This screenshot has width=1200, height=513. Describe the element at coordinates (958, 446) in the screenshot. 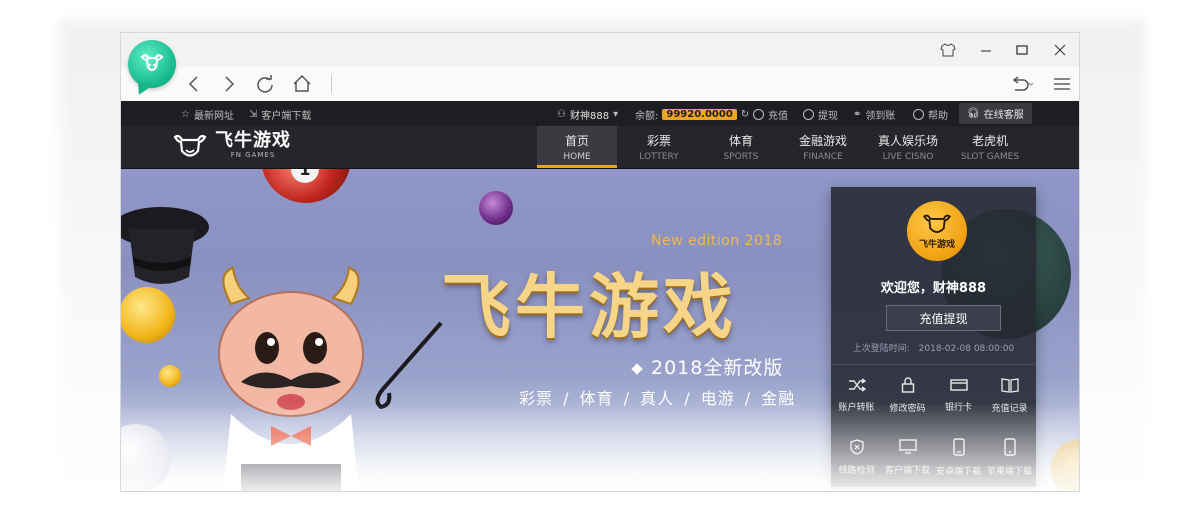

I see `android-phone-icon` at that location.